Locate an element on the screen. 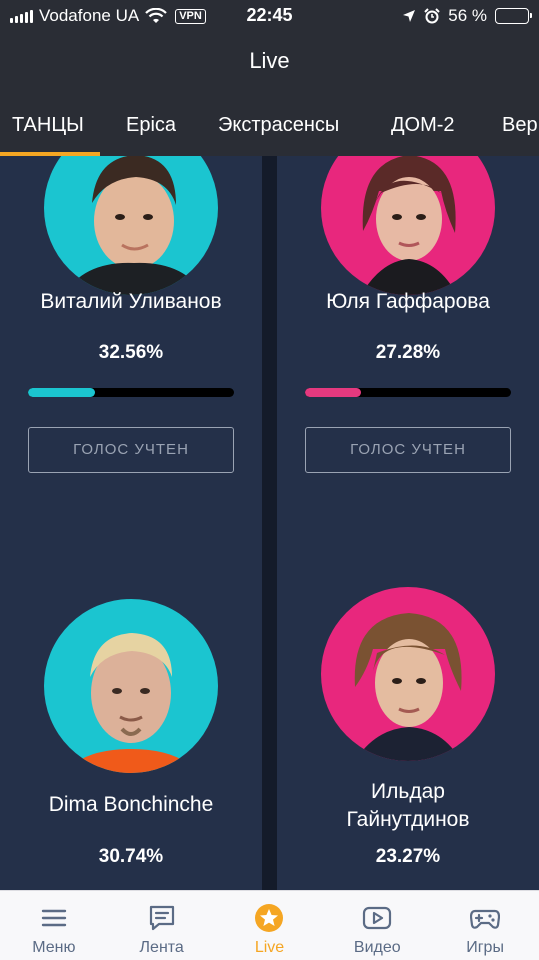 This screenshot has width=539, height=960. contestant-first-name: Ильдар Гайнутдинов is located at coordinates (408, 805).